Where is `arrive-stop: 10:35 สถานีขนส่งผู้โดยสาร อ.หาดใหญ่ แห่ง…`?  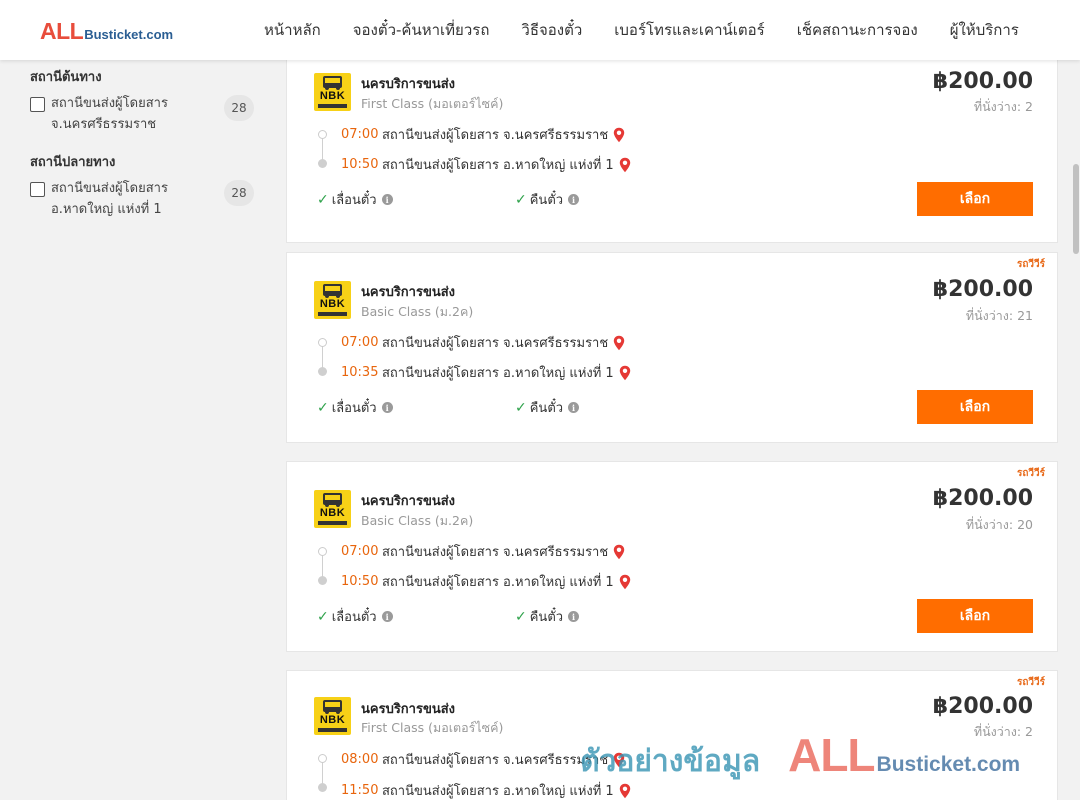 arrive-stop: 10:35 สถานีขนส่งผู้โดยสาร อ.หาดใหญ่ แห่ง… is located at coordinates (486, 372).